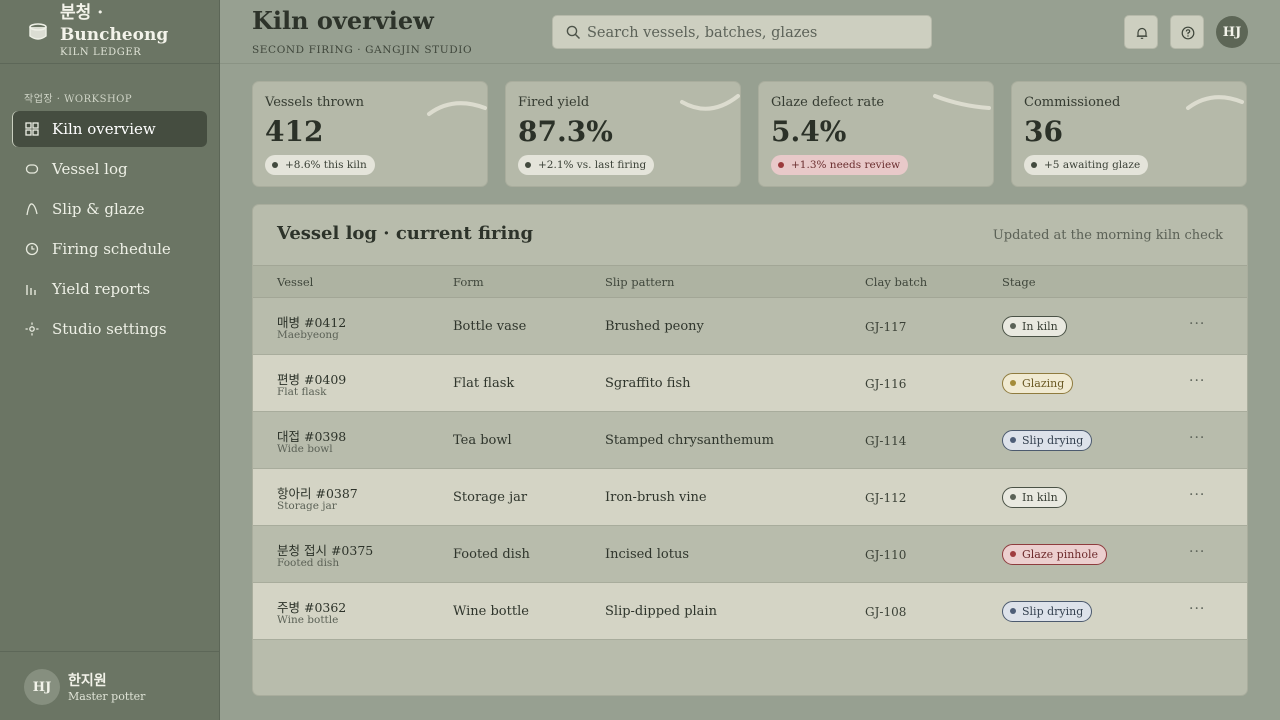  What do you see at coordinates (896, 282) in the screenshot?
I see `column-header-clay-batch: Clay batch` at bounding box center [896, 282].